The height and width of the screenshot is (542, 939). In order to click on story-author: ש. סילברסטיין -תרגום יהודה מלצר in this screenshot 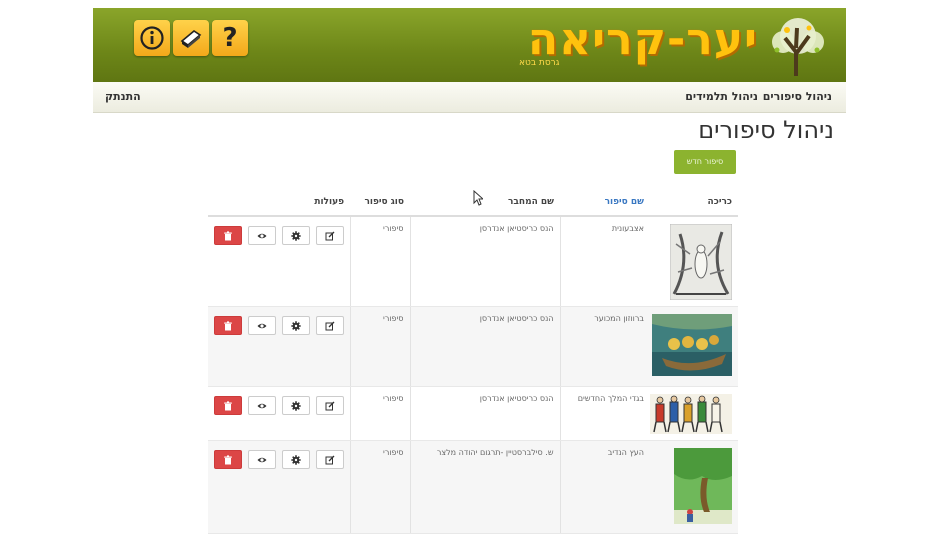, I will do `click(484, 487)`.